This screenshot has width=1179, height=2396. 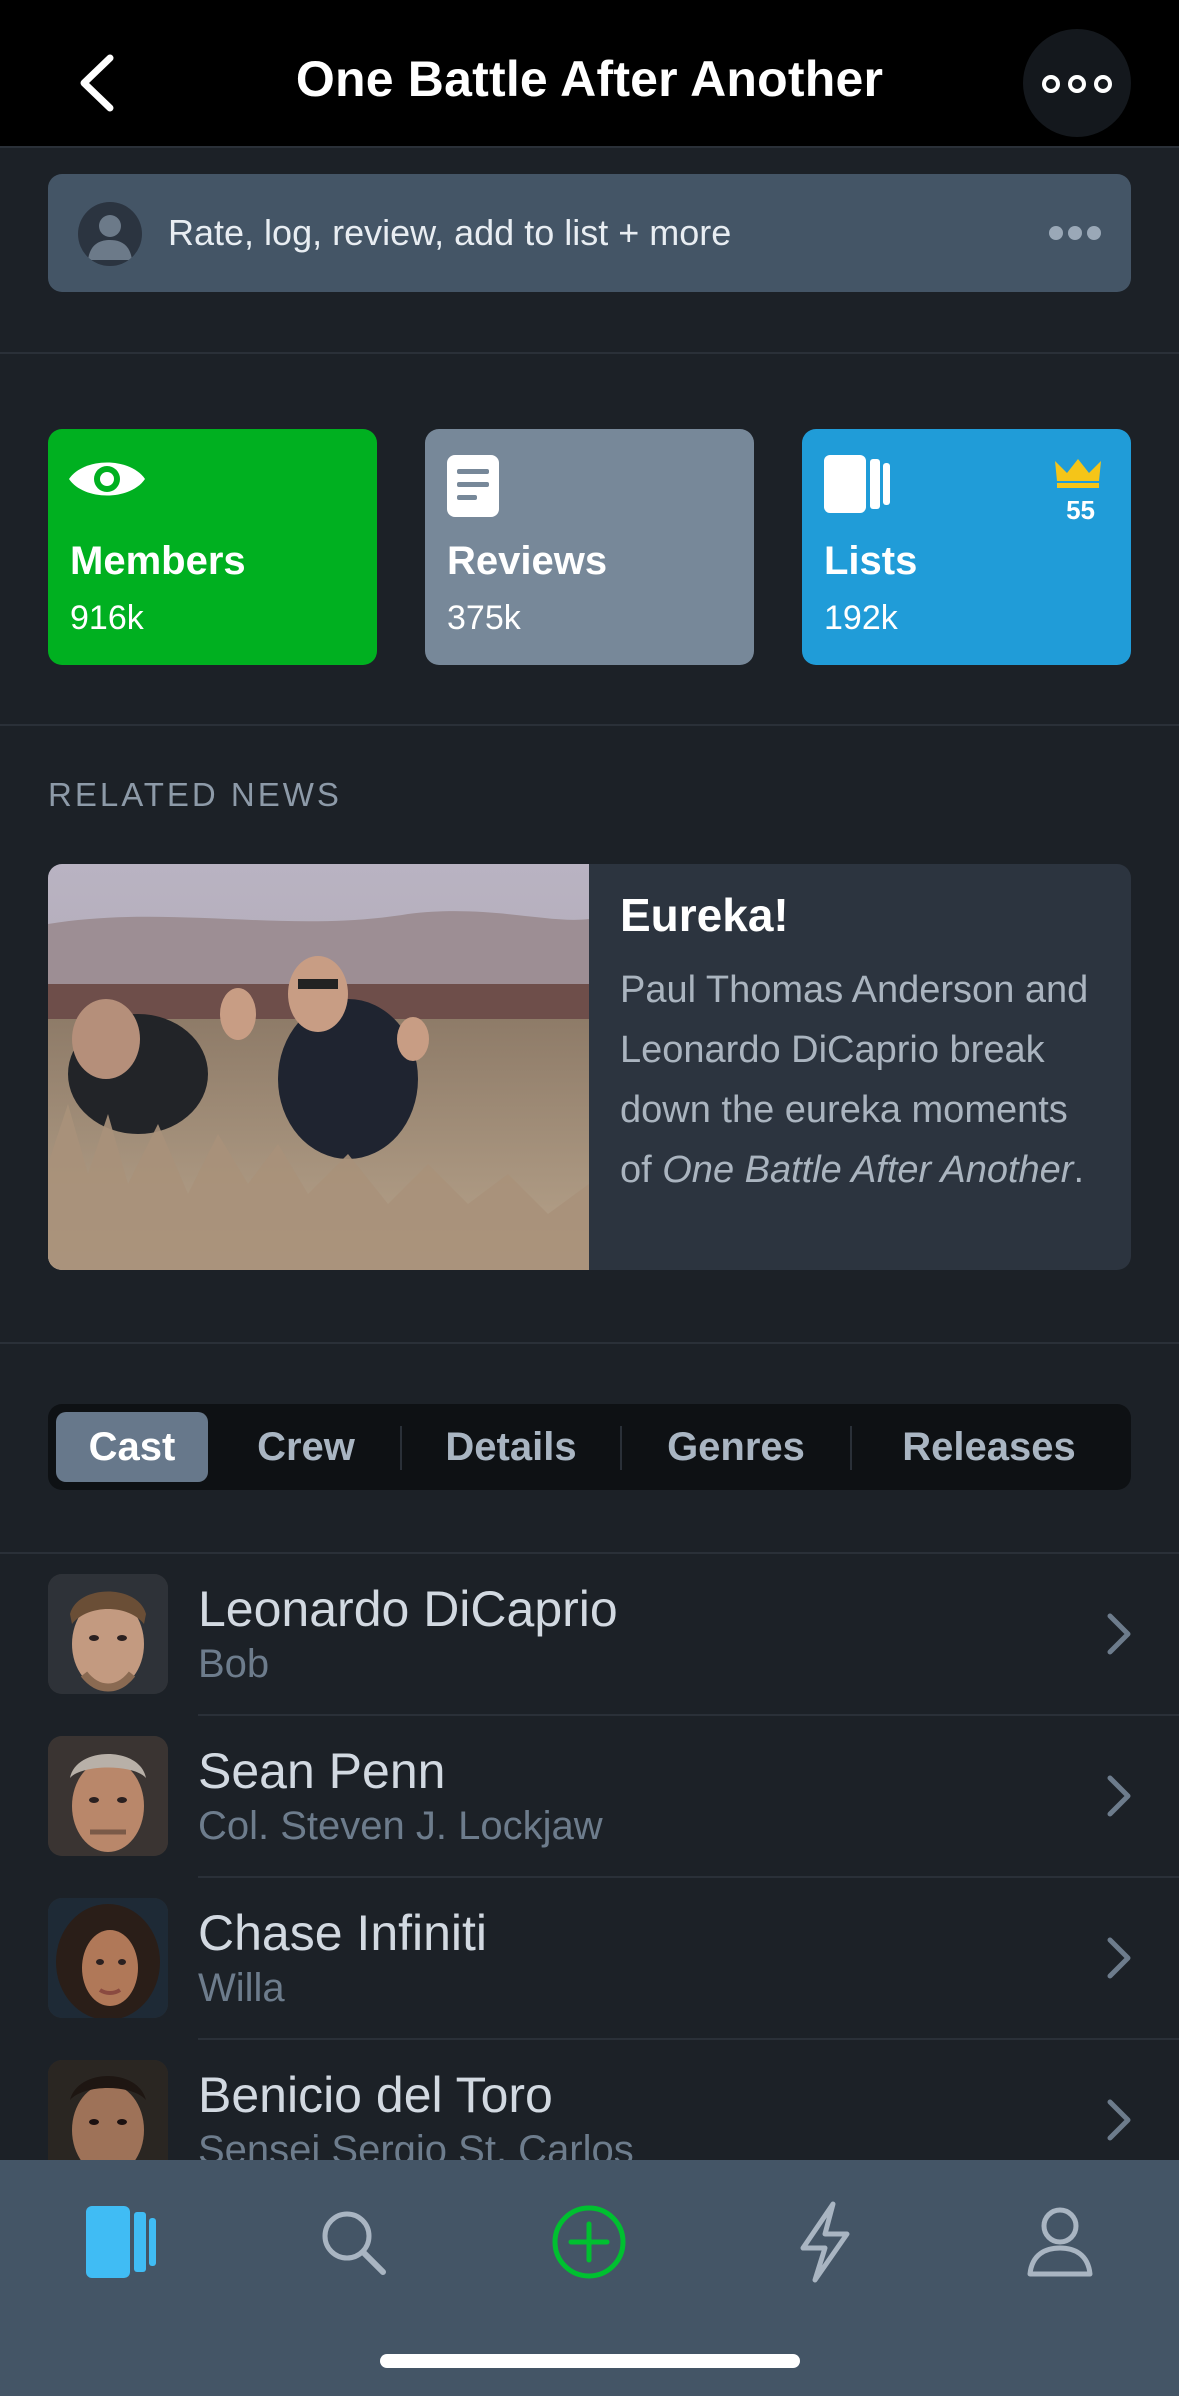 I want to click on nav-search, so click(x=353, y=2242).